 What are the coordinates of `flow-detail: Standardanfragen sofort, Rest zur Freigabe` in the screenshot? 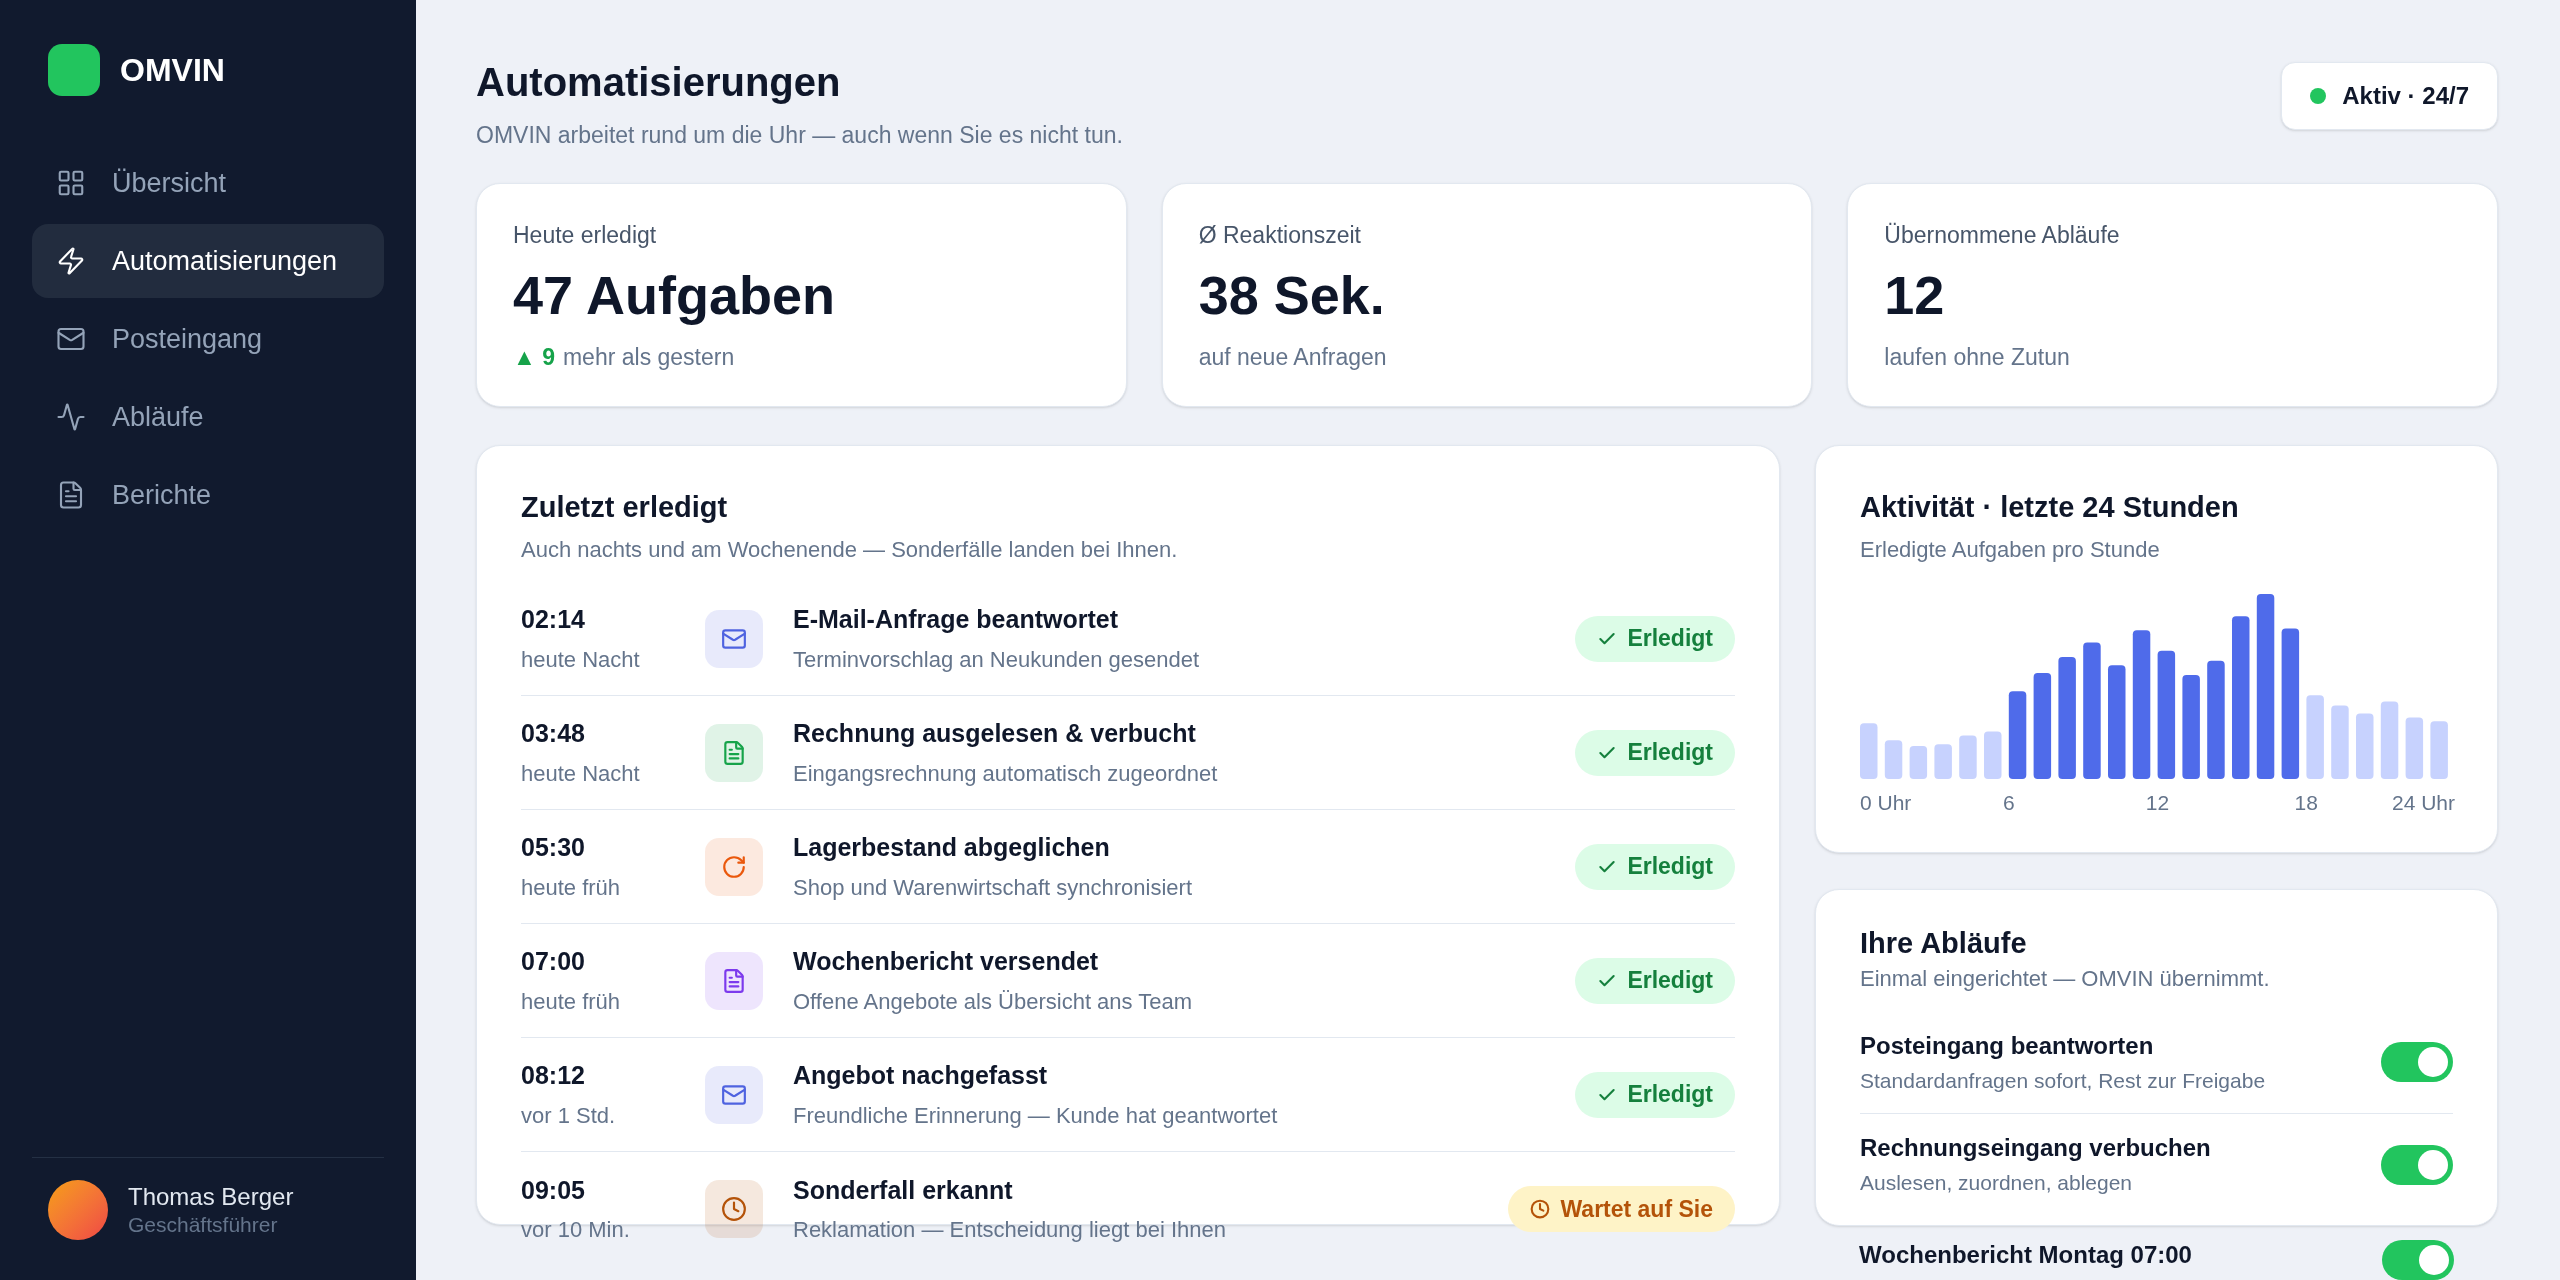 It's located at (2063, 1080).